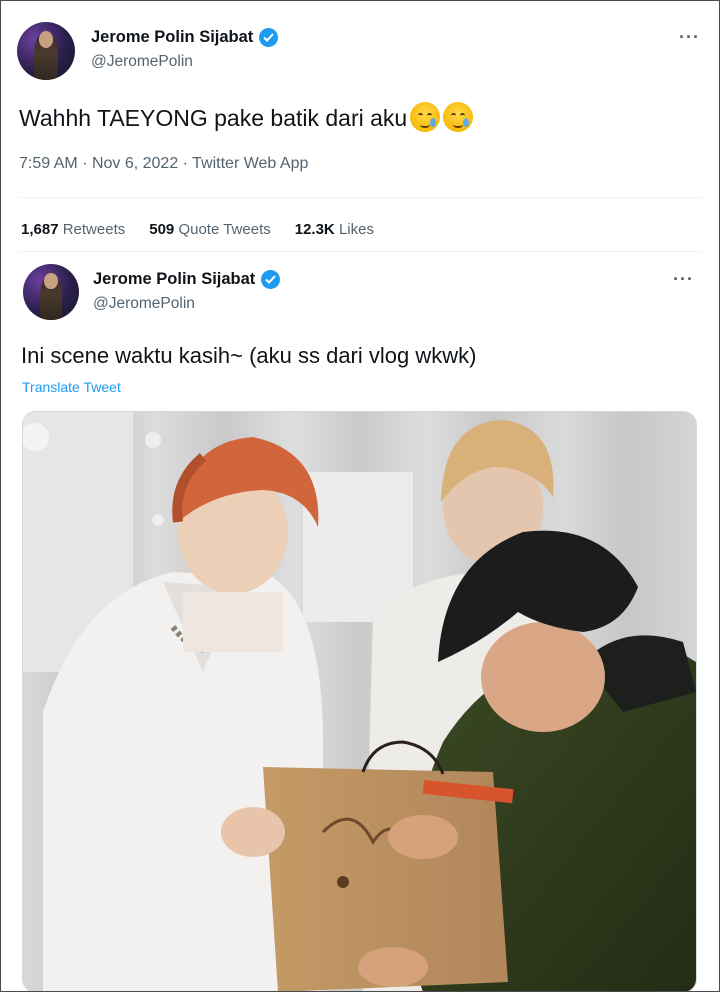  What do you see at coordinates (46, 51) in the screenshot?
I see `author-avatar` at bounding box center [46, 51].